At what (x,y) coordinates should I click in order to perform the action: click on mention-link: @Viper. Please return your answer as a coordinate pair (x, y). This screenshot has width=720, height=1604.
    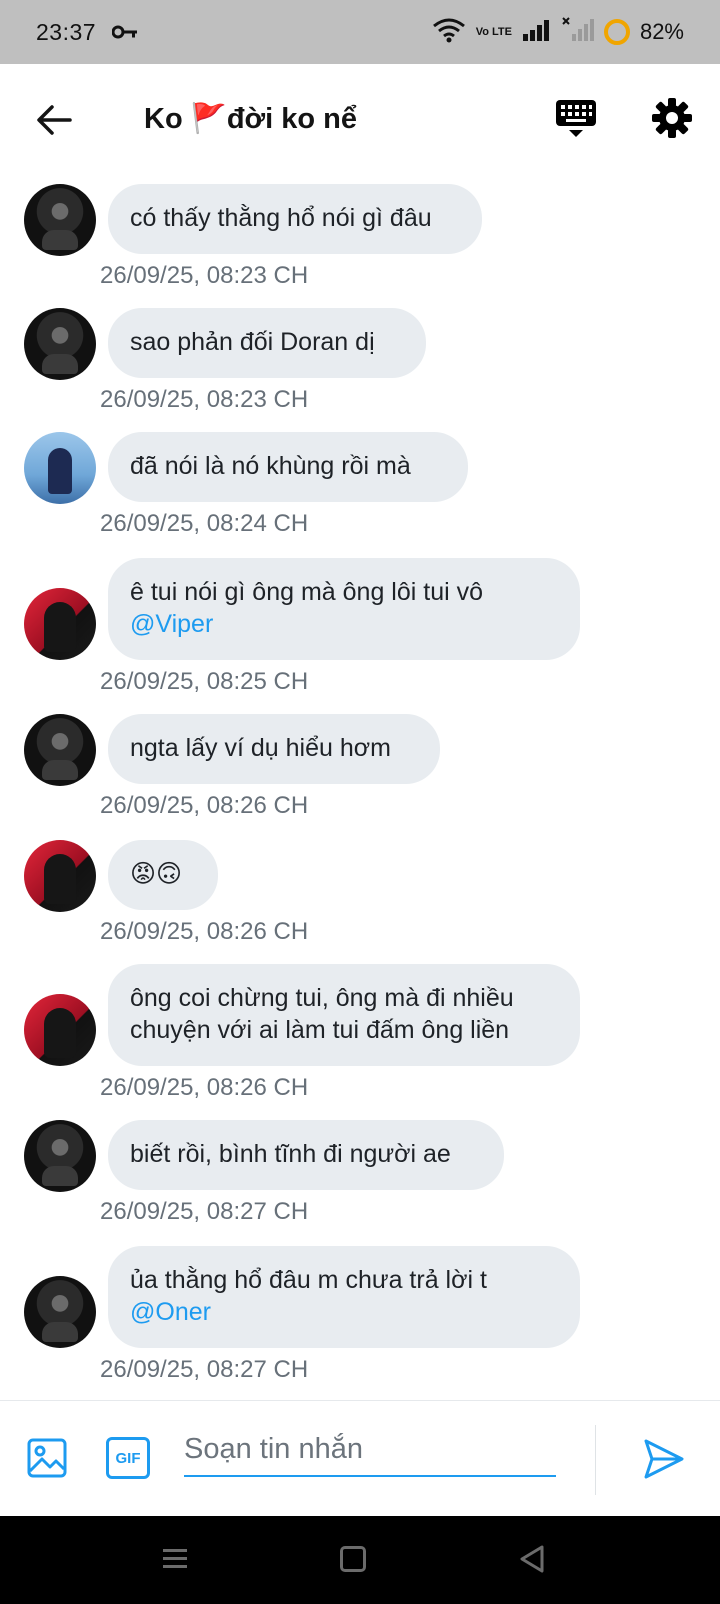
    Looking at the image, I should click on (171, 624).